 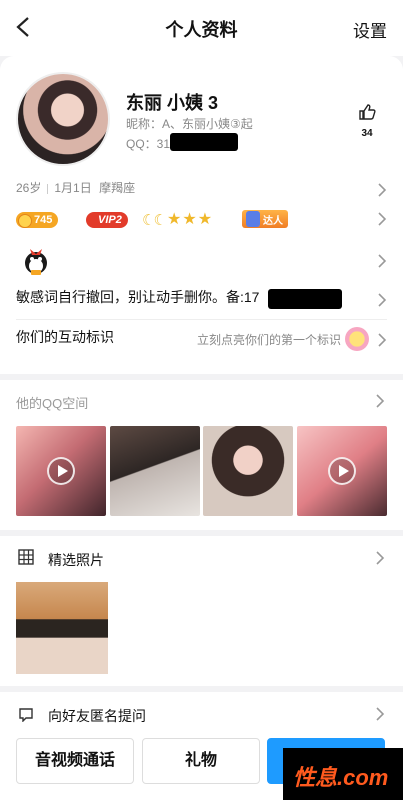 I want to click on gem-icon, so click(x=253, y=219).